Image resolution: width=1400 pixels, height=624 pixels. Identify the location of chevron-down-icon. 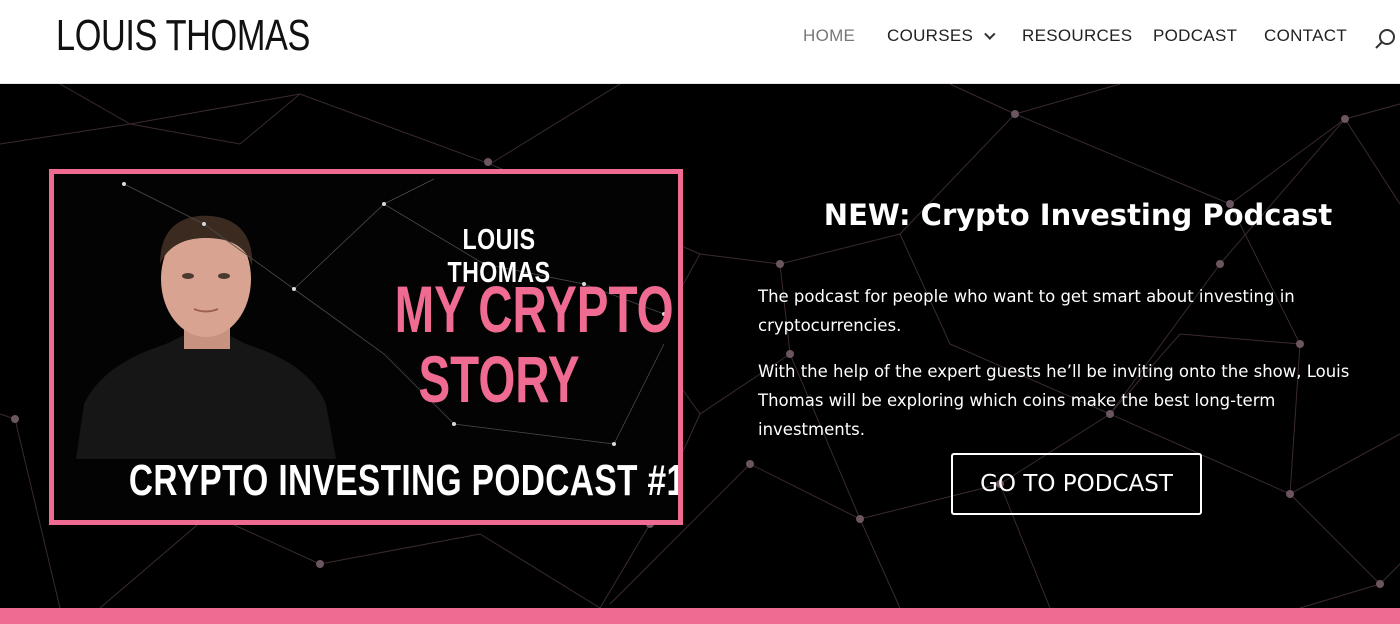
(990, 34).